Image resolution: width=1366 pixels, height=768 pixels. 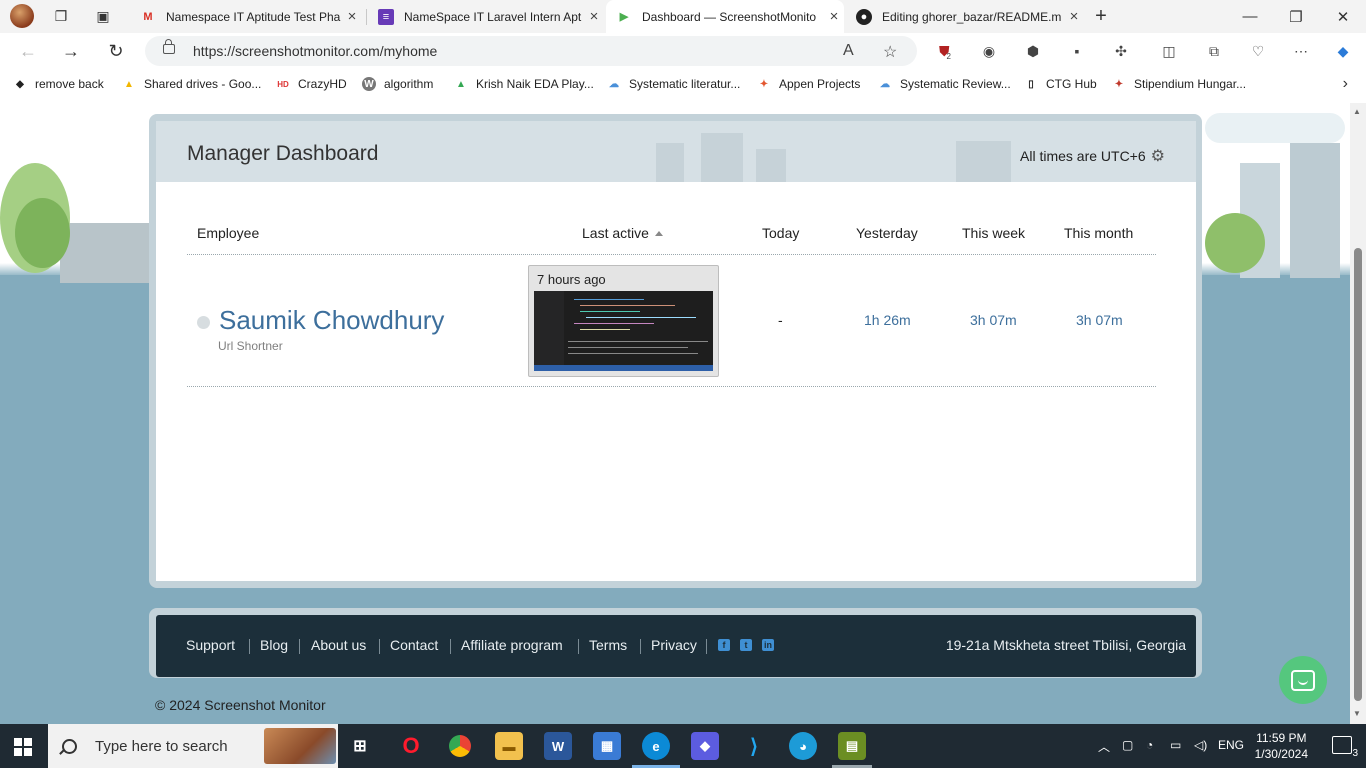 I want to click on split-screen-icon: ◫, so click(x=1169, y=51).